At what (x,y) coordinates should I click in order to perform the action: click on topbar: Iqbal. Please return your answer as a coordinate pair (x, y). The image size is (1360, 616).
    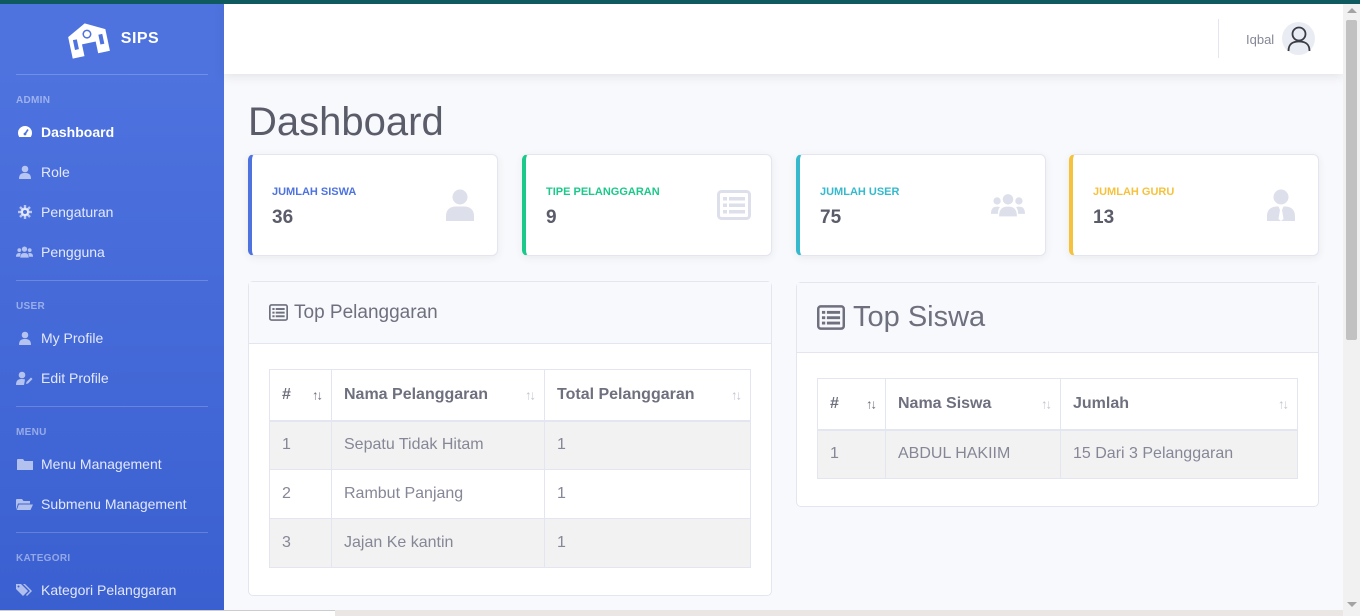
    Looking at the image, I should click on (783, 39).